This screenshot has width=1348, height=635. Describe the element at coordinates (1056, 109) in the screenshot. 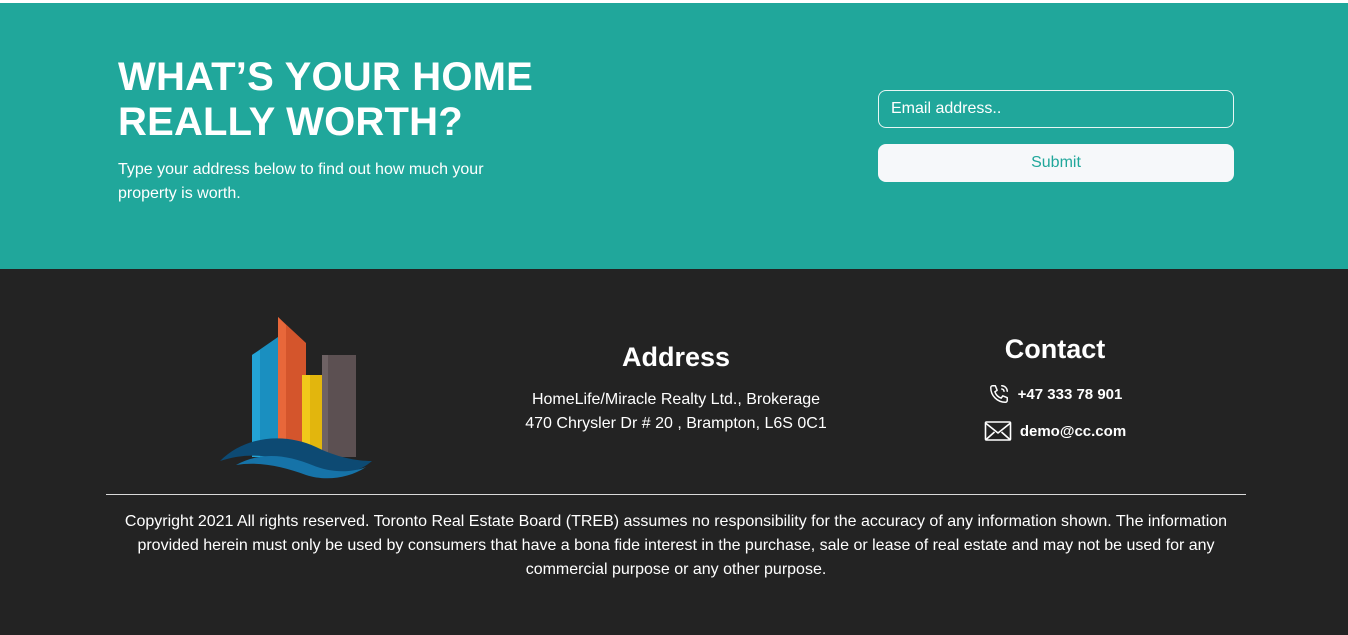

I see `email-input` at that location.